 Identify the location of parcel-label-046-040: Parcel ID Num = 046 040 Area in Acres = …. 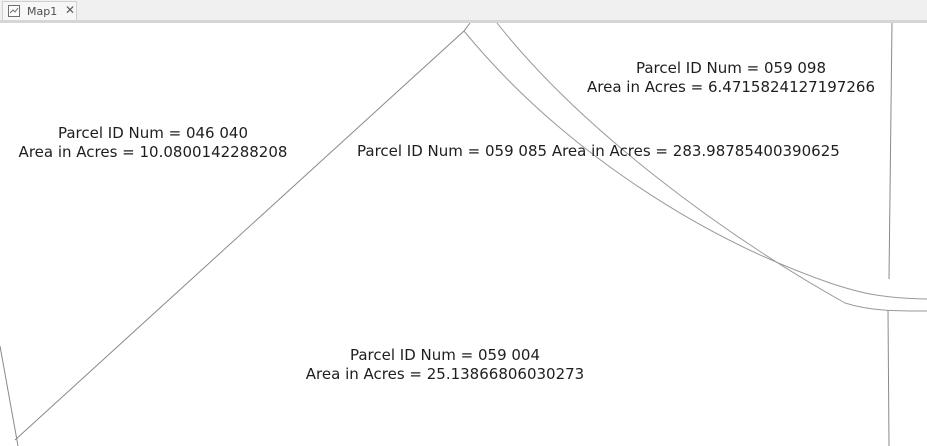
(153, 143).